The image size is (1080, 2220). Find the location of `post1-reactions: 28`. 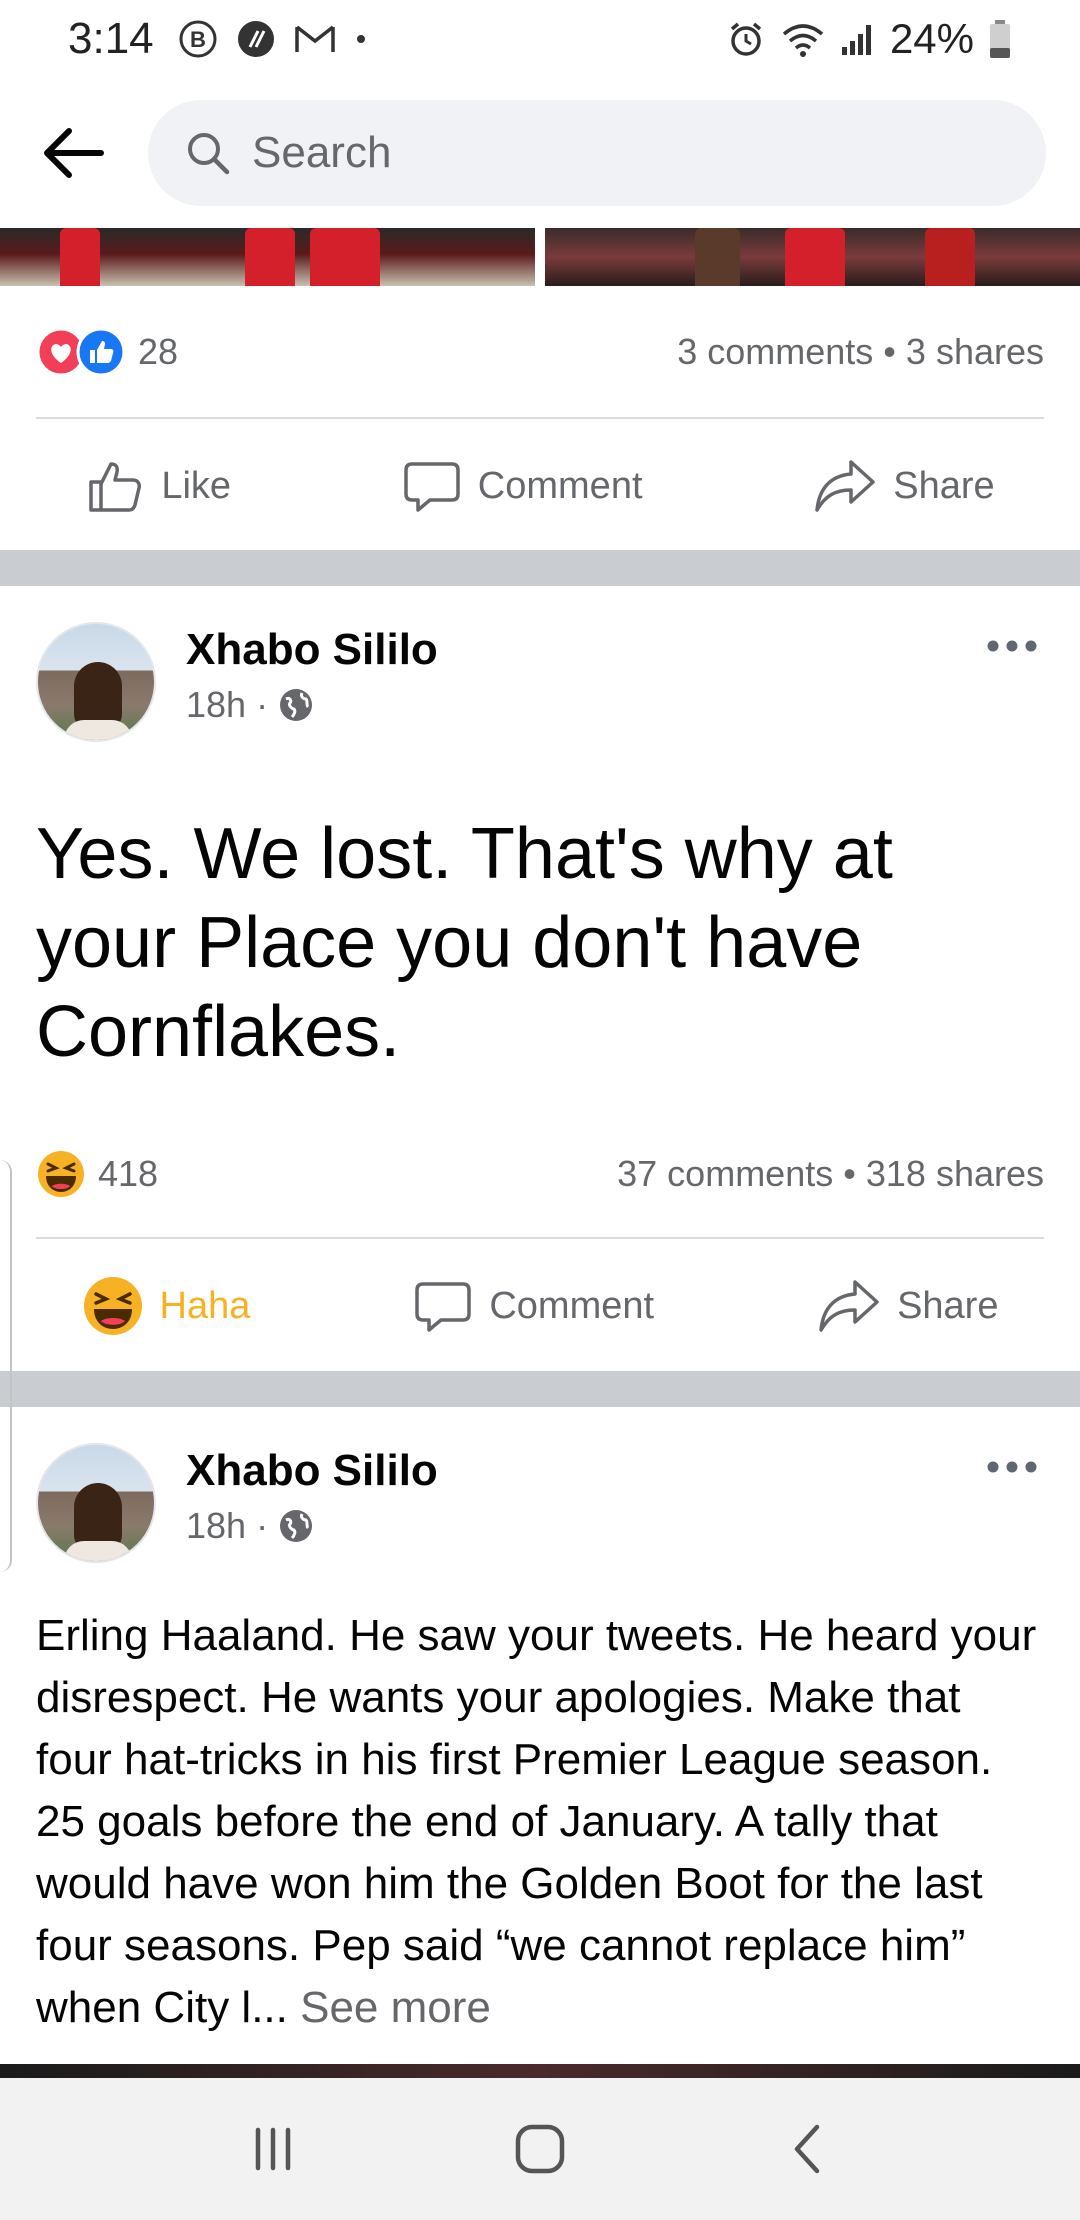

post1-reactions: 28 is located at coordinates (107, 352).